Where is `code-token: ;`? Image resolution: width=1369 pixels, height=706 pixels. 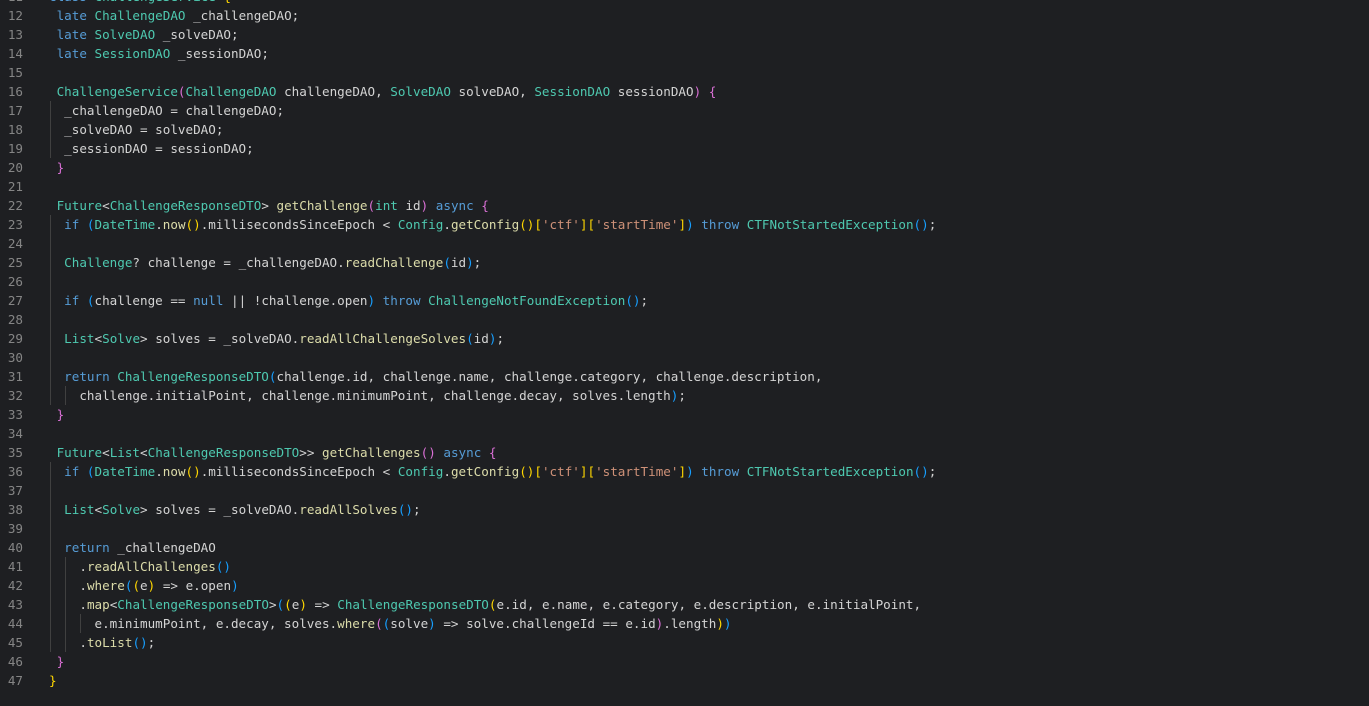
code-token: ; is located at coordinates (500, 338).